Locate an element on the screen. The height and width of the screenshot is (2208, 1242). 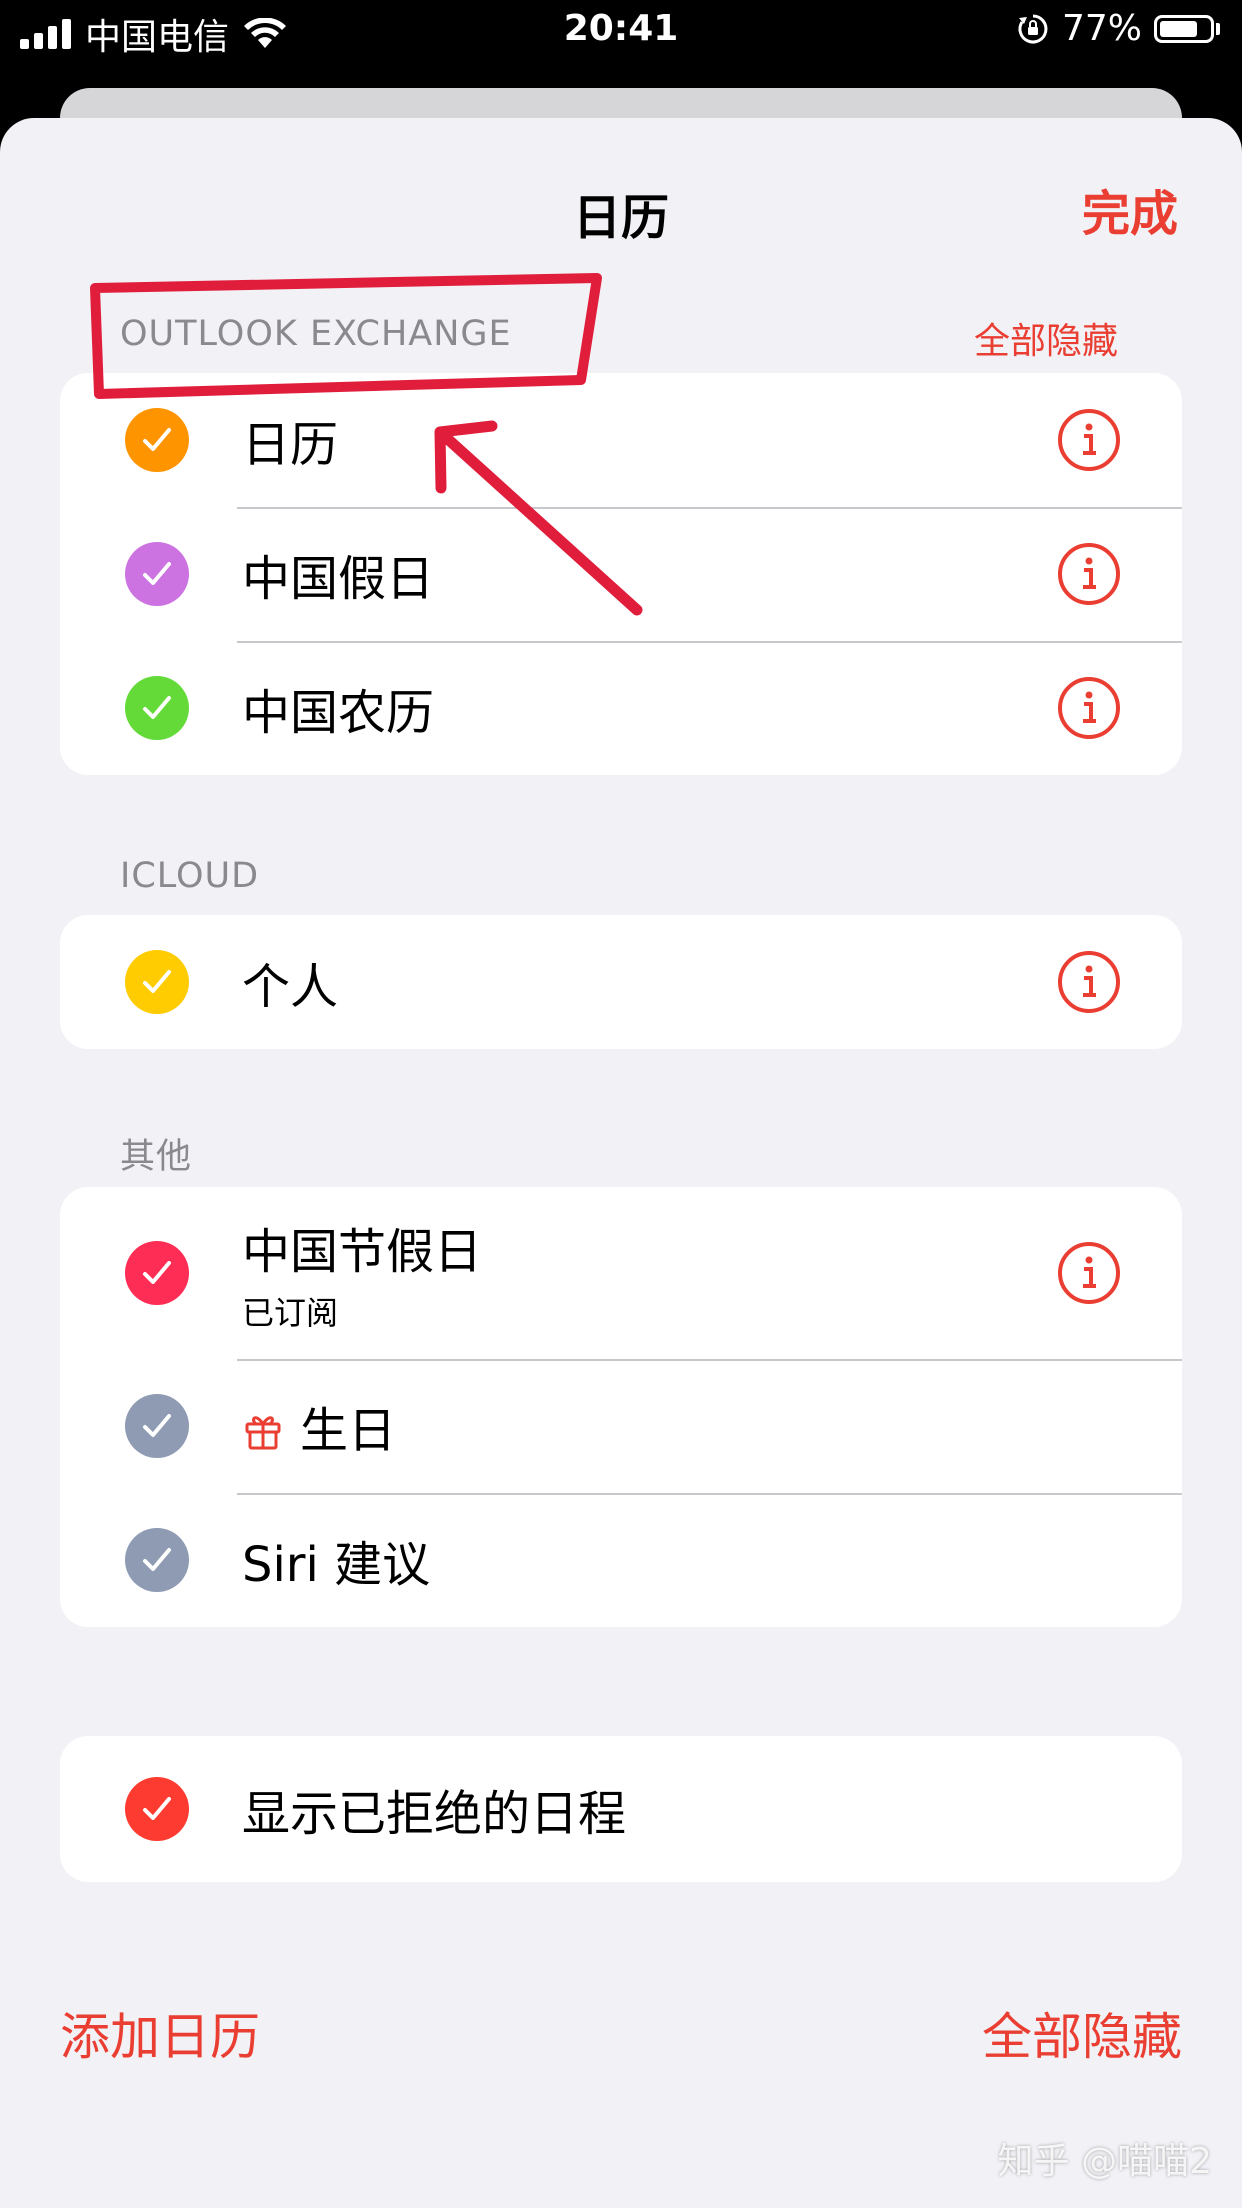
gift-icon is located at coordinates (263, 1433).